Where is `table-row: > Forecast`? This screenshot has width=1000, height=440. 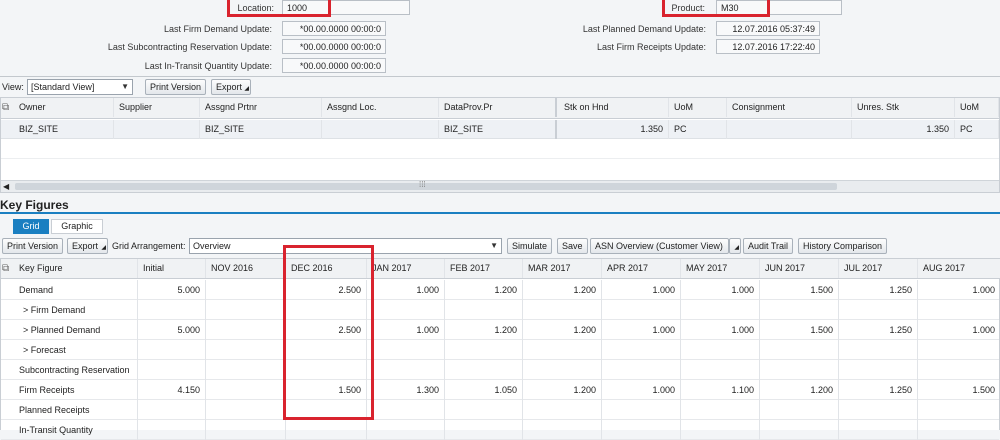 table-row: > Forecast is located at coordinates (500, 350).